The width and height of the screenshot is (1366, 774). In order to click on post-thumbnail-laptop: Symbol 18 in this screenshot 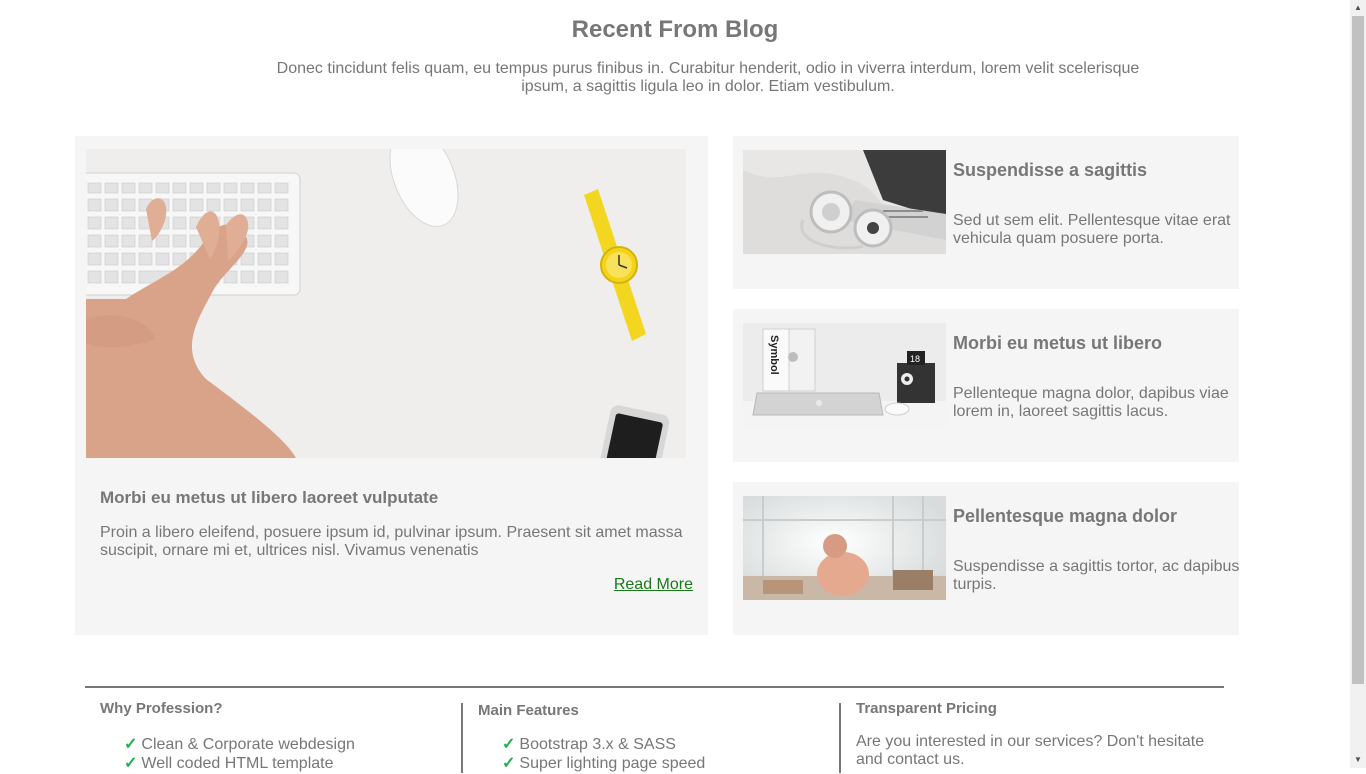, I will do `click(844, 375)`.